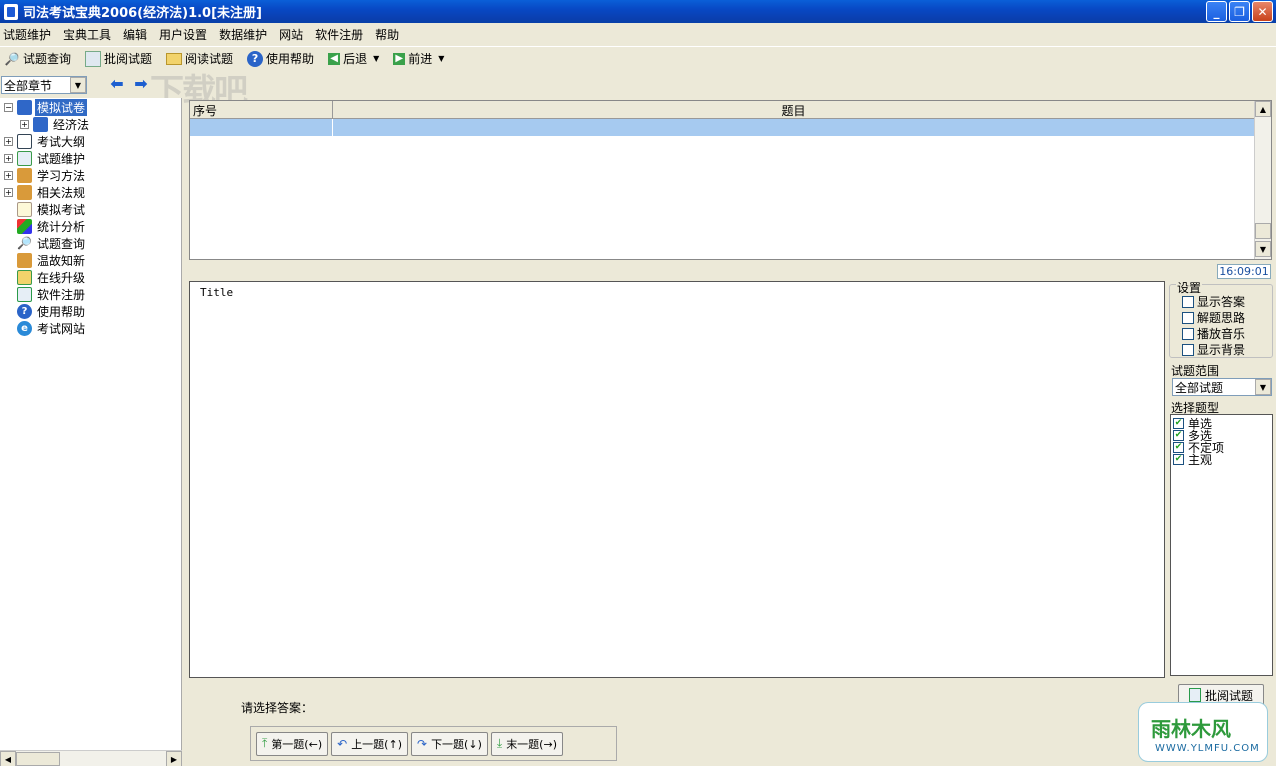  Describe the element at coordinates (441, 58) in the screenshot. I see `forward-dropdown-icon: ▼` at that location.